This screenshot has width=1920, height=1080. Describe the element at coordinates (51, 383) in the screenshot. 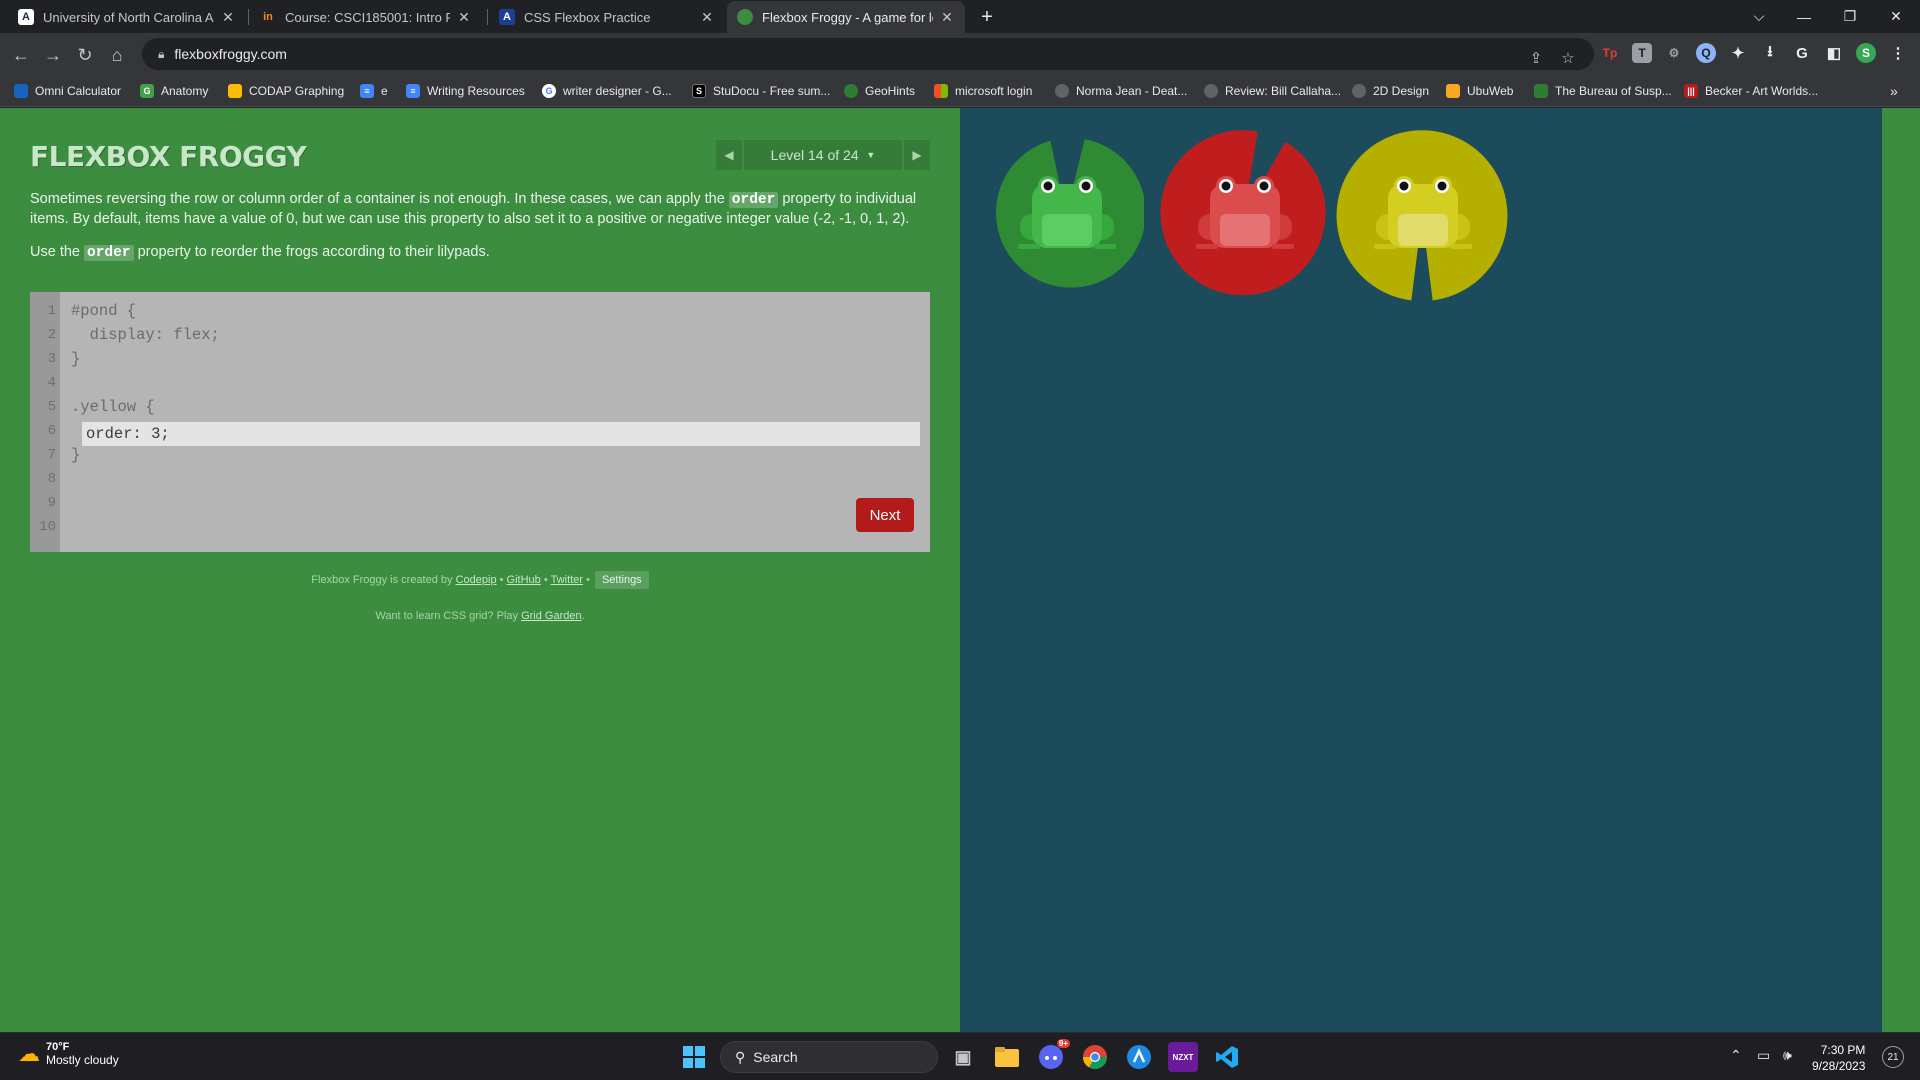

I see `line-number: 4` at that location.